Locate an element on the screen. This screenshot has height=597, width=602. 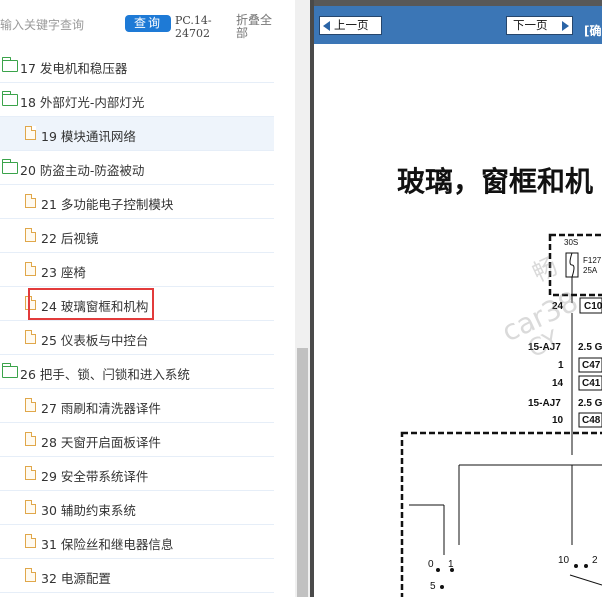
wire-1b-label: 2.5 G is located at coordinates (590, 347).